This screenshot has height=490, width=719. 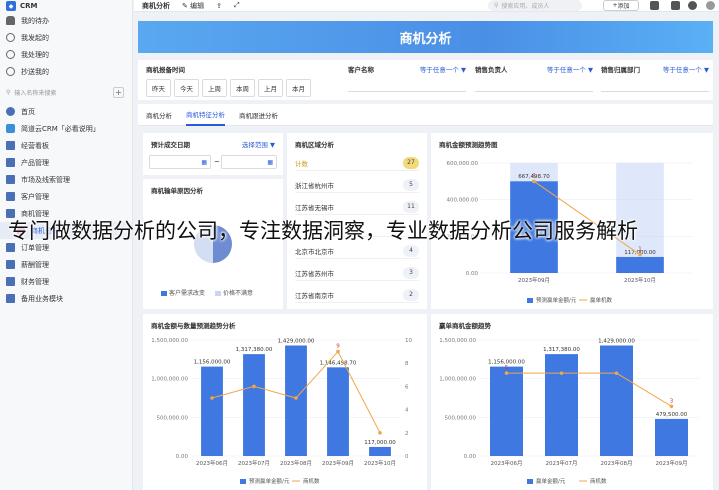 What do you see at coordinates (411, 162) in the screenshot?
I see `region-count-badge: 27` at bounding box center [411, 162].